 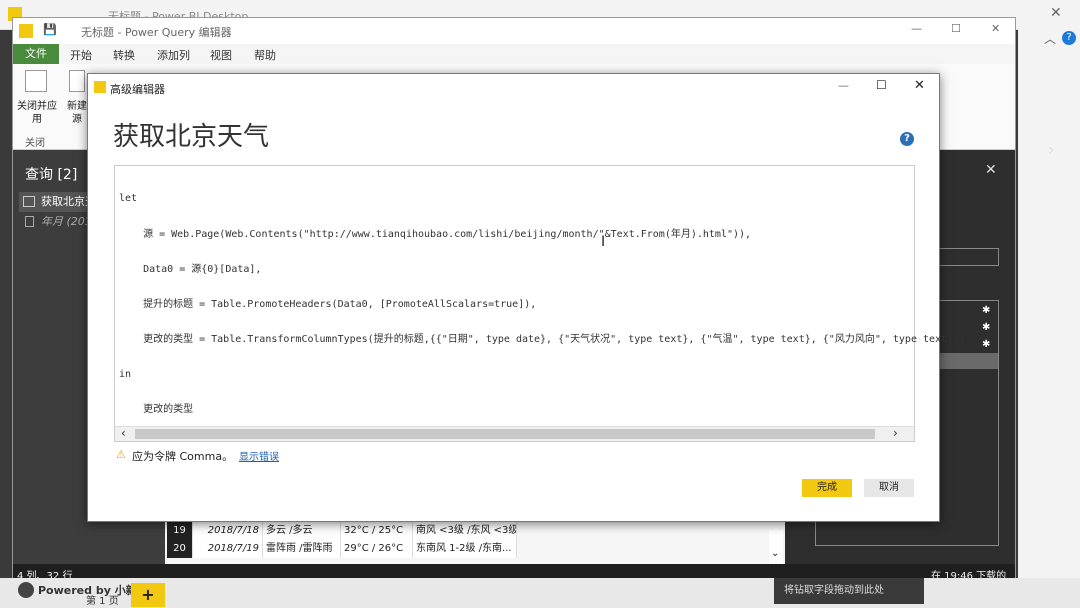 What do you see at coordinates (889, 488) in the screenshot?
I see `cancel-button: 取消` at bounding box center [889, 488].